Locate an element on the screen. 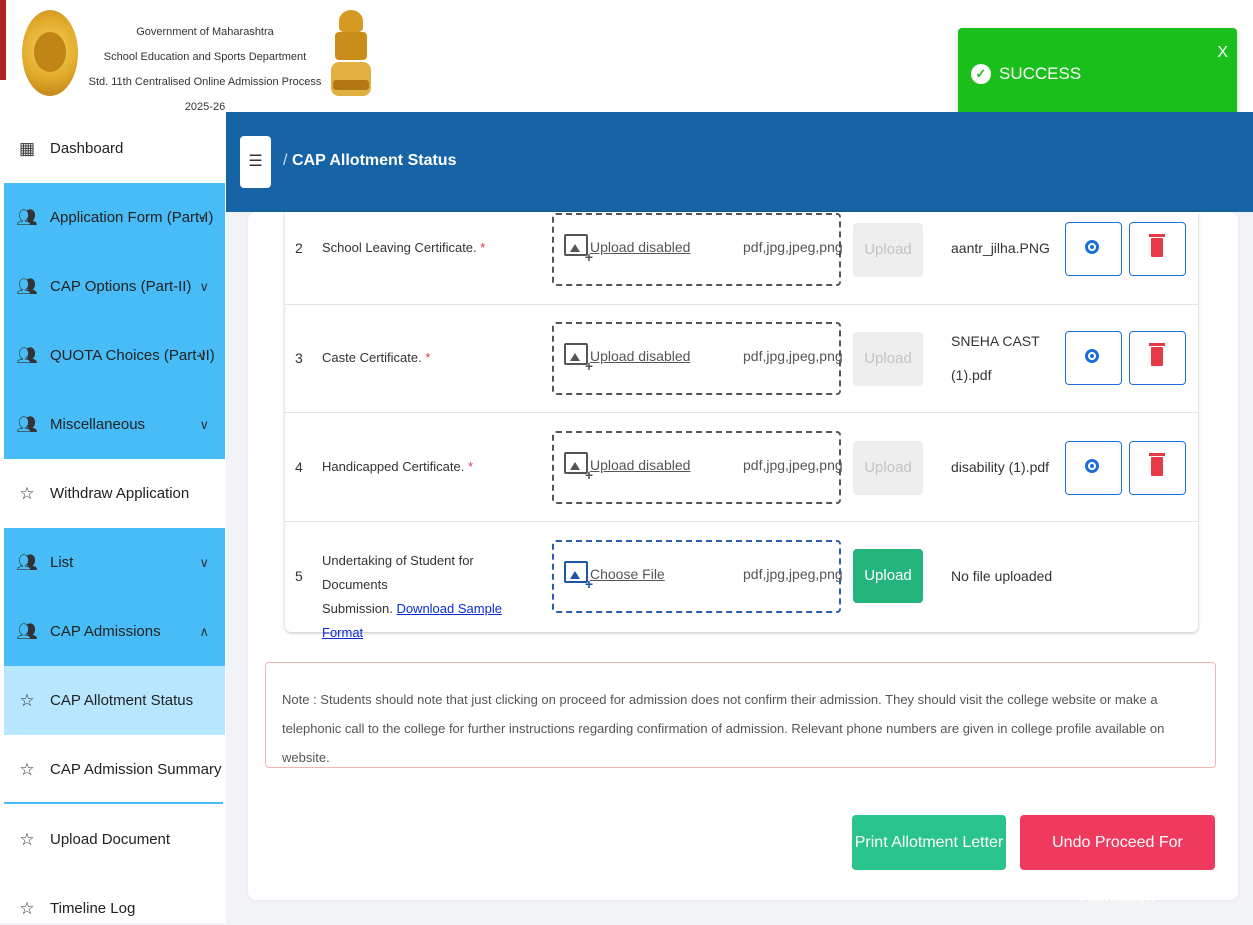 Image resolution: width=1253 pixels, height=925 pixels. national-emblem-icon is located at coordinates (351, 54).